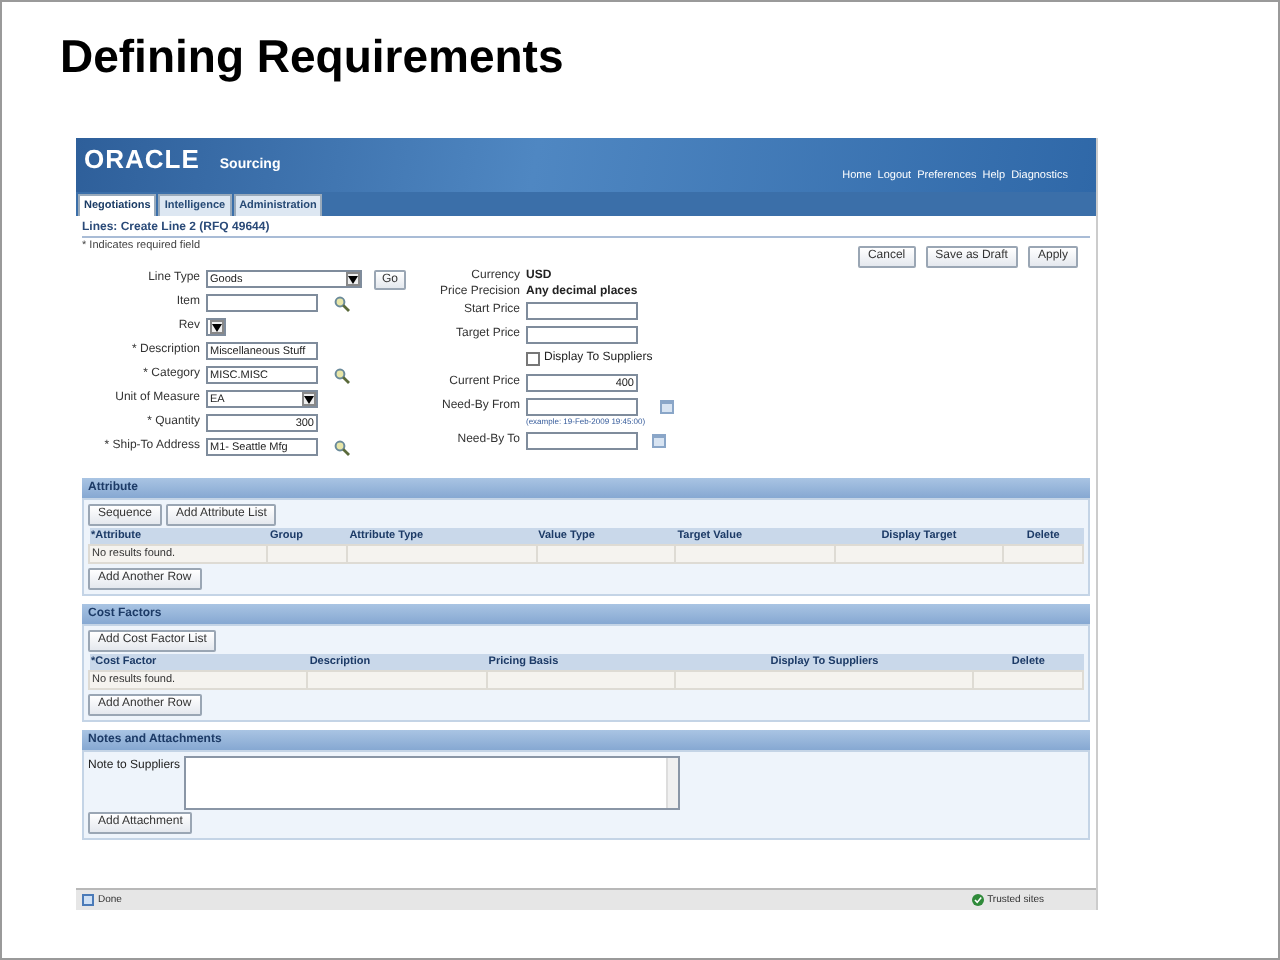  What do you see at coordinates (977, 900) in the screenshot?
I see `check-icon` at bounding box center [977, 900].